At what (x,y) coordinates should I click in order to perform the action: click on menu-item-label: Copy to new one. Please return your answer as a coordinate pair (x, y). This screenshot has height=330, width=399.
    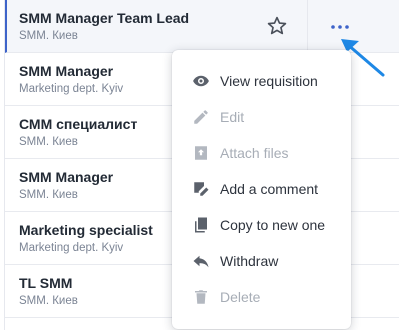
    Looking at the image, I should click on (273, 225).